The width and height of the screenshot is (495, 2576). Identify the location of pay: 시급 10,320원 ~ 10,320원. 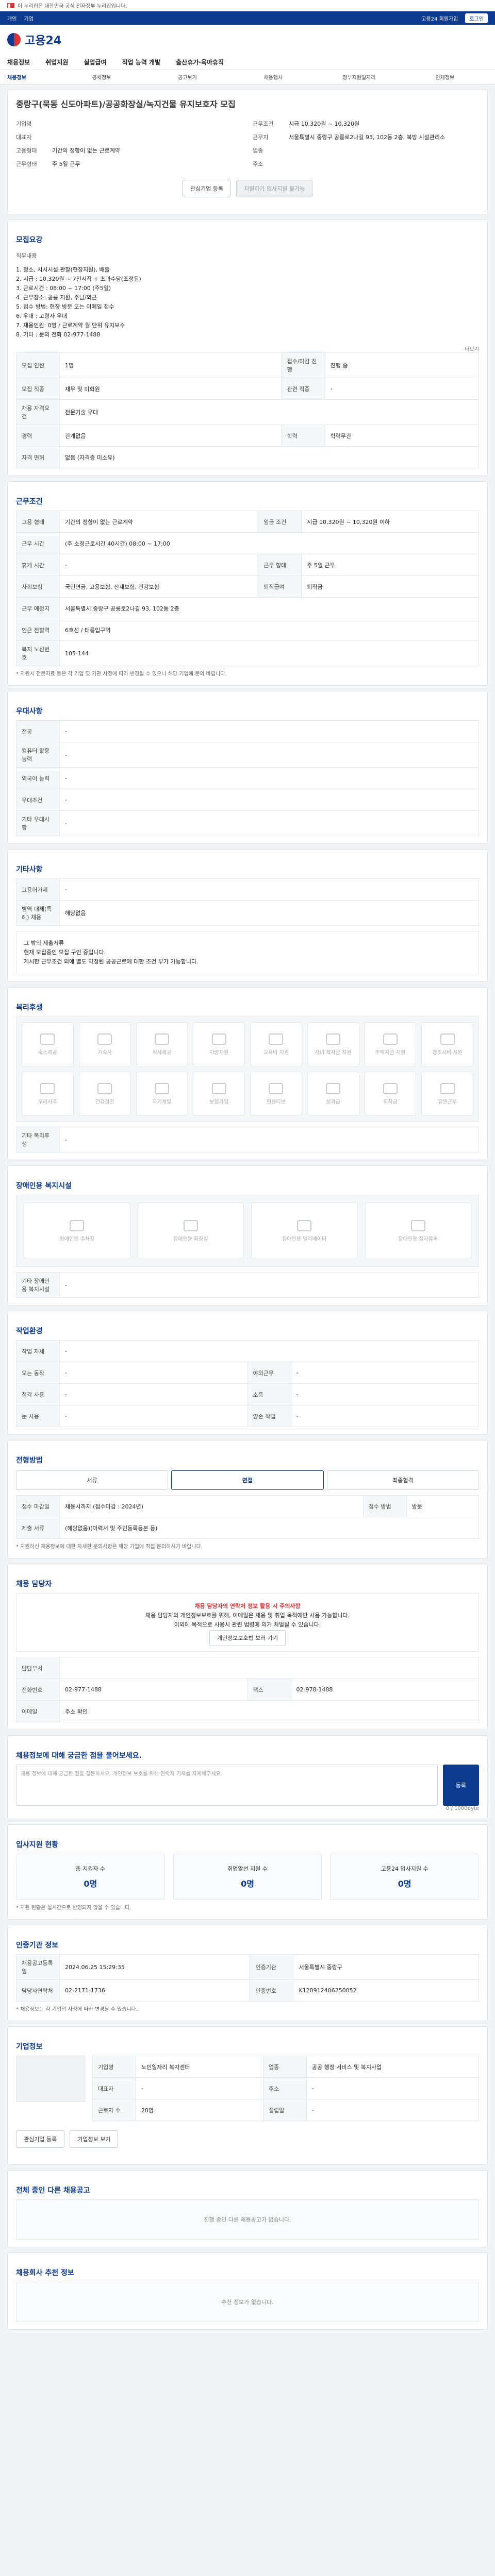
(324, 124).